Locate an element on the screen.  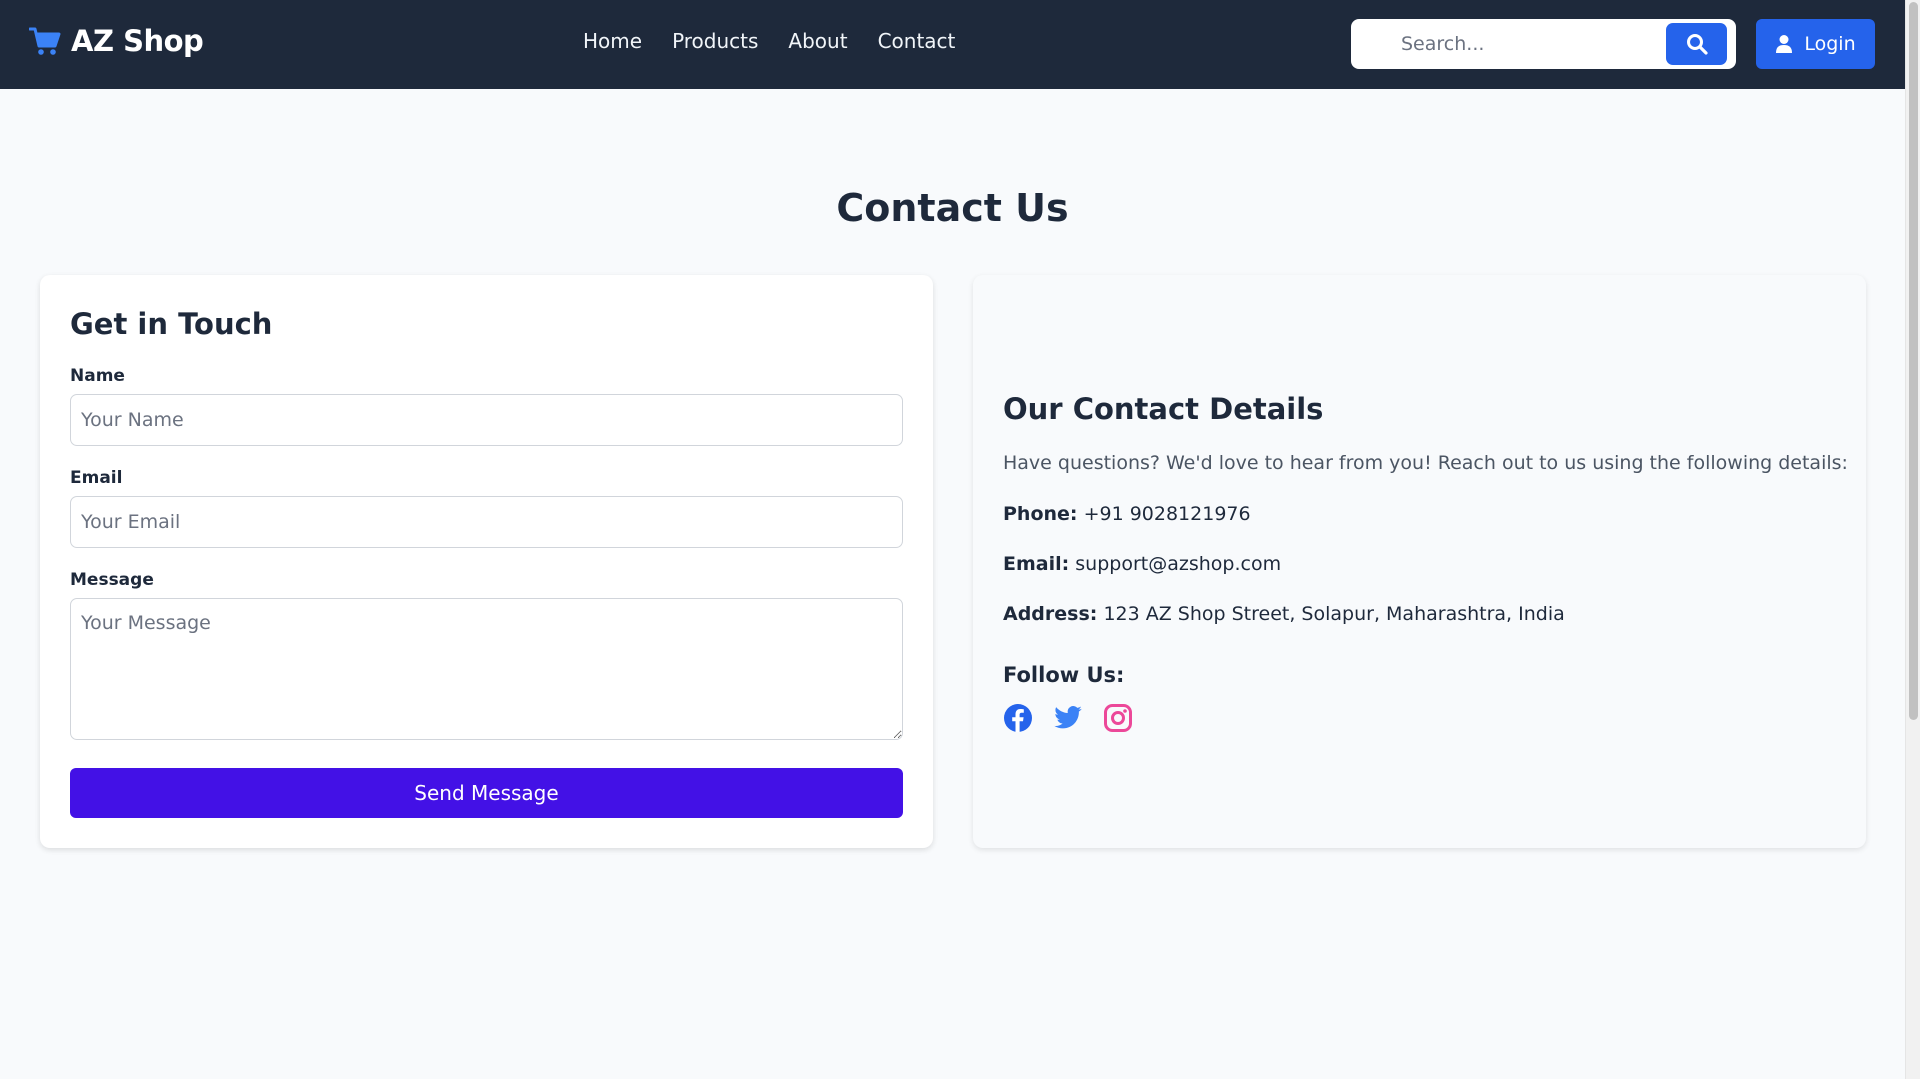
details-heading: Our Contact Details is located at coordinates (1163, 409).